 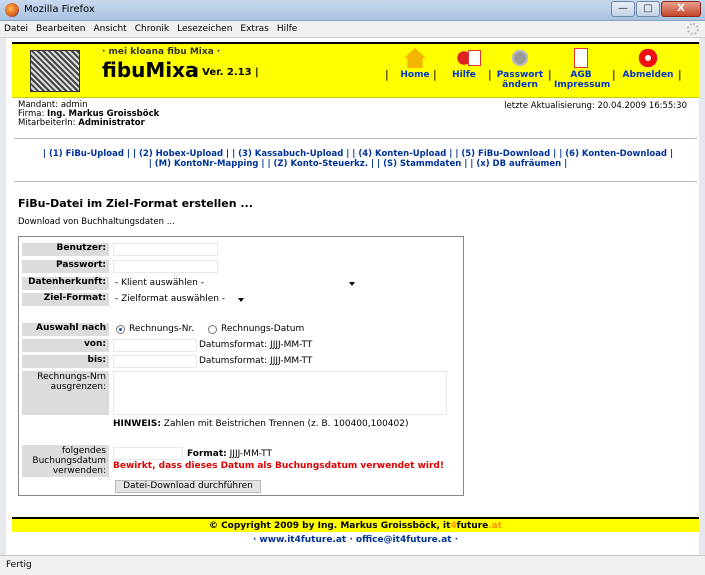 I want to click on von-input, so click(x=155, y=345).